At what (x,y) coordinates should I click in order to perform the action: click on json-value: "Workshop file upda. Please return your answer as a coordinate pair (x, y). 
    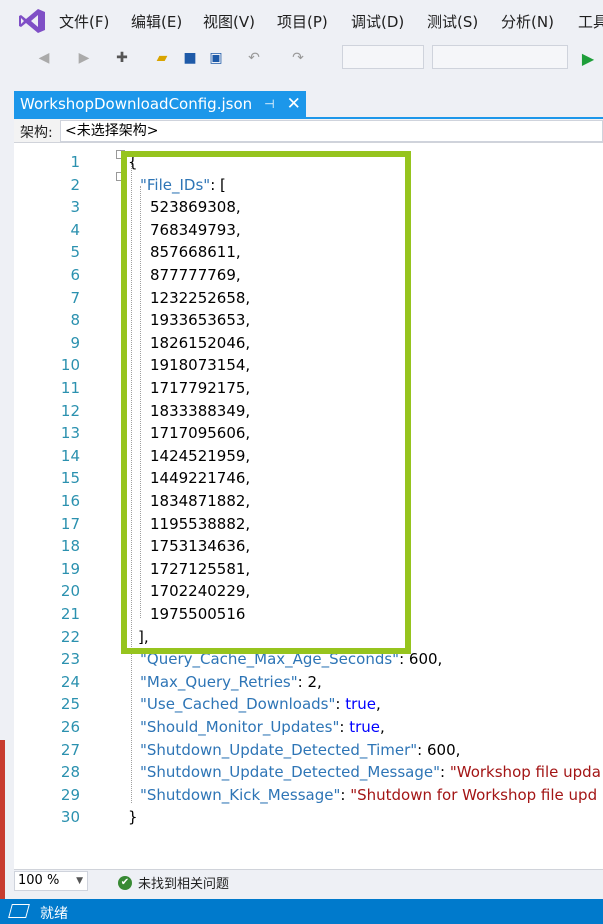
    Looking at the image, I should click on (525, 772).